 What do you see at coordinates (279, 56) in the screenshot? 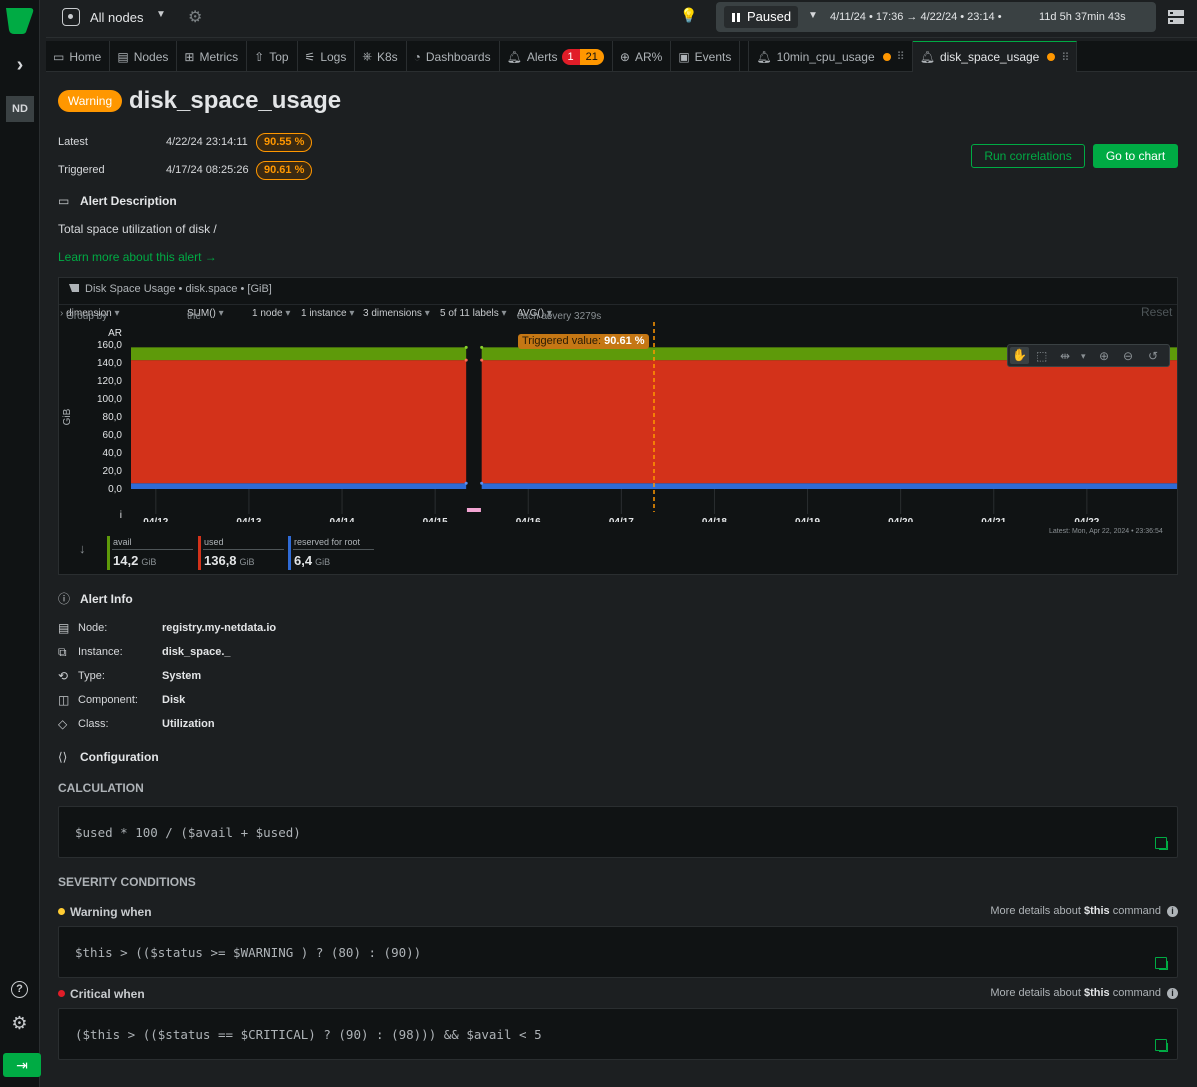
I see `tab-label: Top` at bounding box center [279, 56].